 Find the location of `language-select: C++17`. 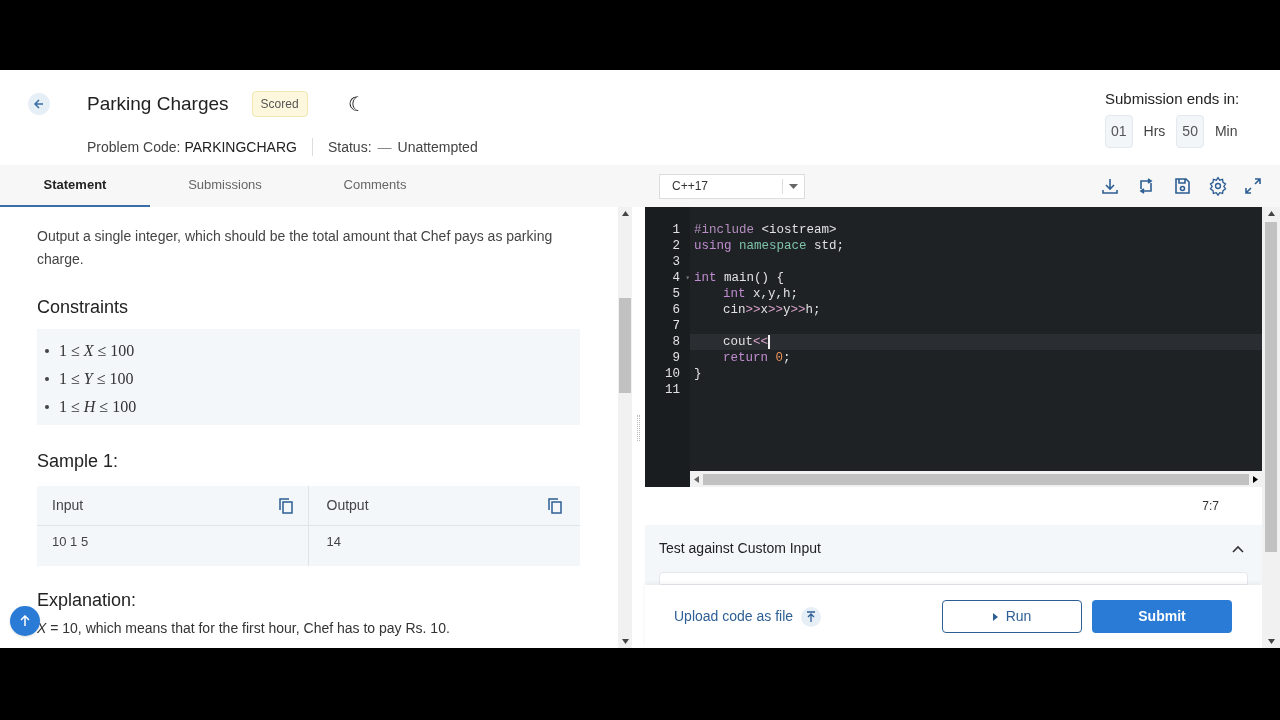

language-select: C++17 is located at coordinates (732, 186).